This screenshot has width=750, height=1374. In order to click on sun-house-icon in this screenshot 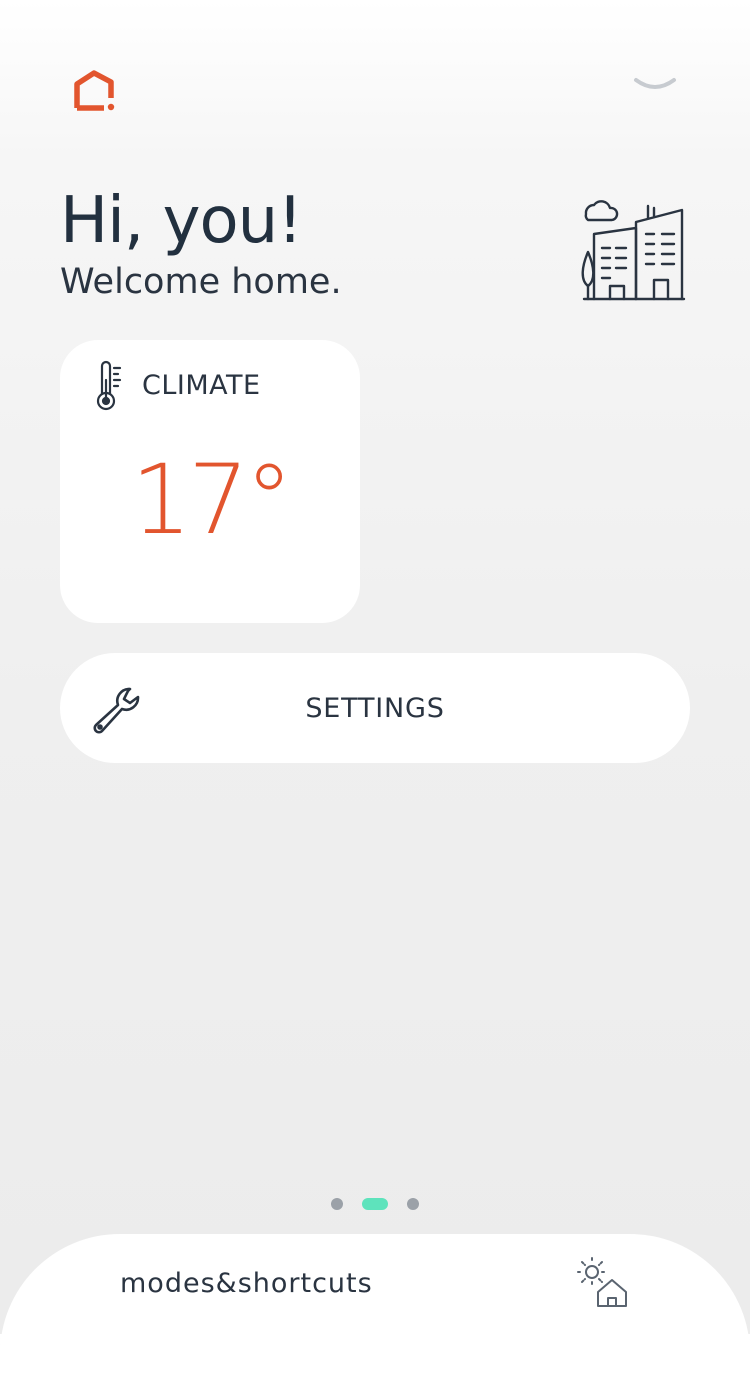, I will do `click(602, 1282)`.